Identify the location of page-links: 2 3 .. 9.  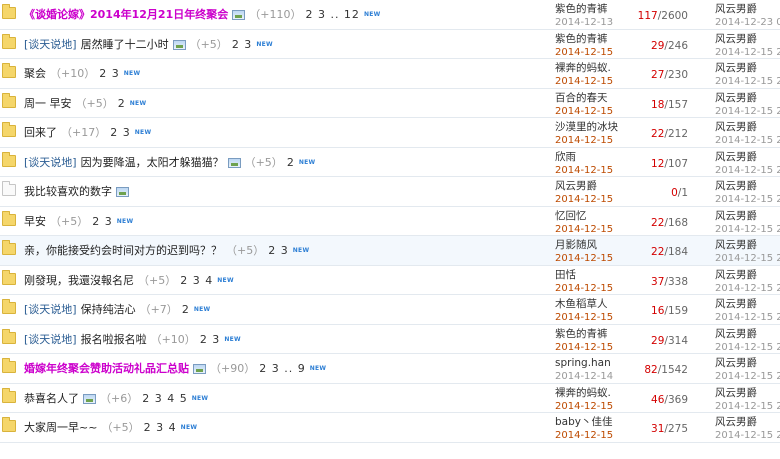
(282, 369).